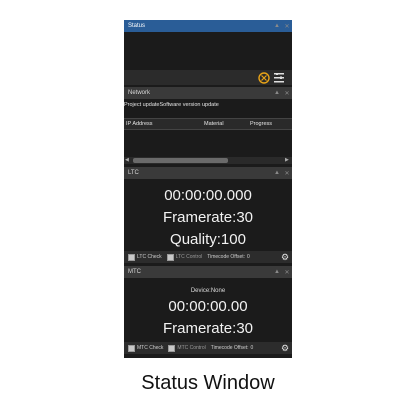 Image resolution: width=416 pixels, height=416 pixels. What do you see at coordinates (191, 348) in the screenshot?
I see `mtc-control-label: MTC Control` at bounding box center [191, 348].